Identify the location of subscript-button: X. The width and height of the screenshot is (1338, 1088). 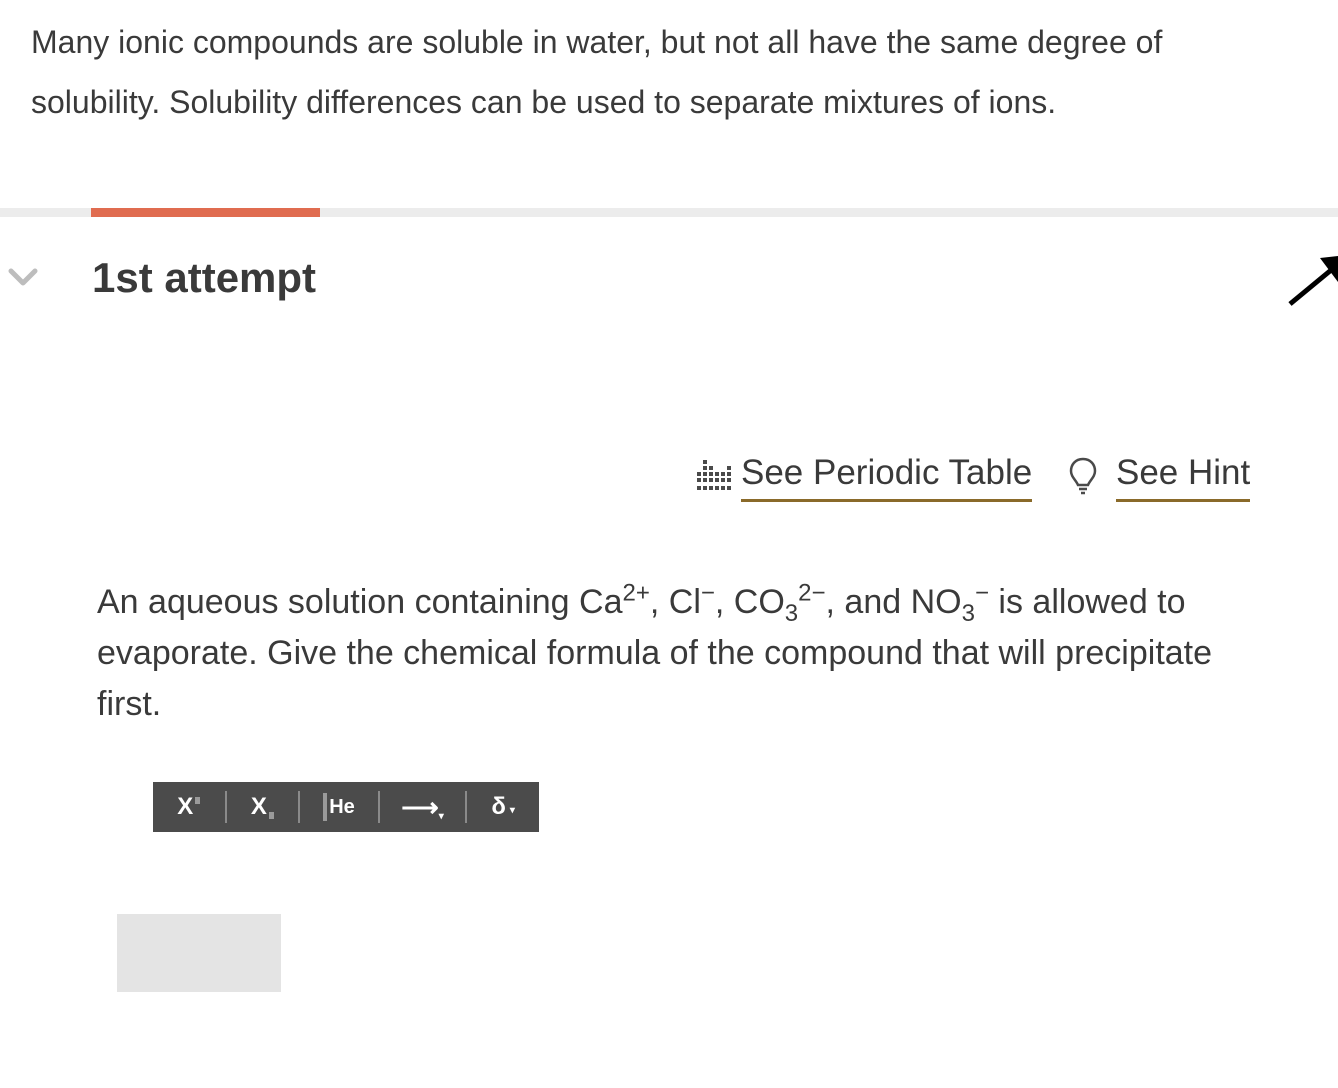
(263, 807).